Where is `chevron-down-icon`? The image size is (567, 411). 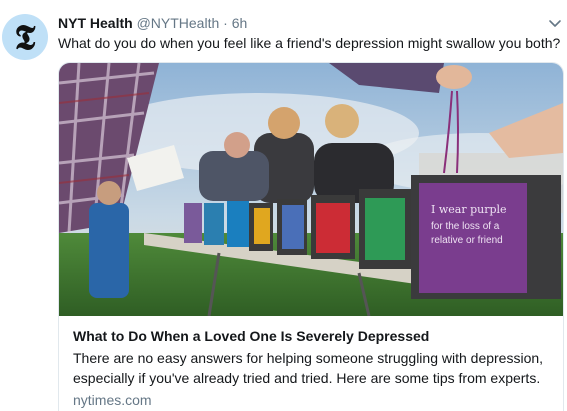 chevron-down-icon is located at coordinates (555, 23).